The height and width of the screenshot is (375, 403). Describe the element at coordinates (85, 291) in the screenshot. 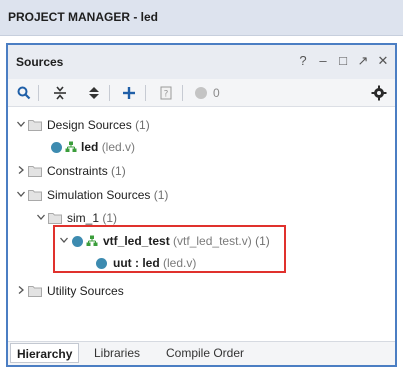

I see `utility-sources-label: Utility Sources` at that location.